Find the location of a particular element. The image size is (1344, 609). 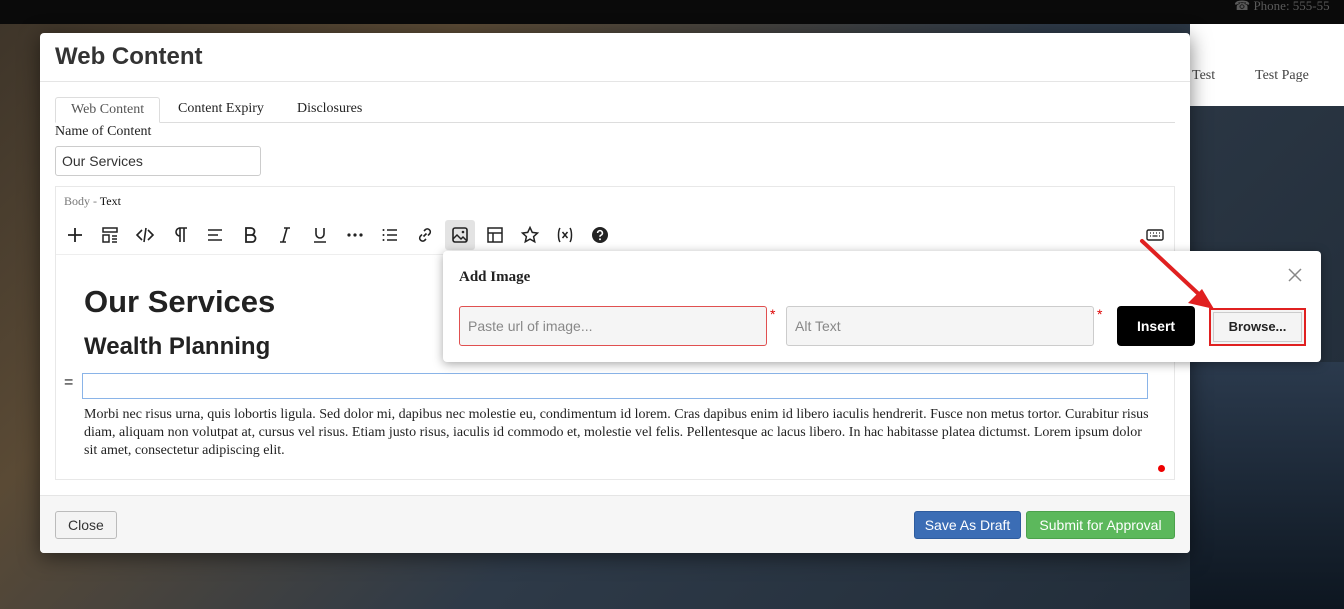

modal-footer: Close Save As Draft Submit for Approval is located at coordinates (615, 524).